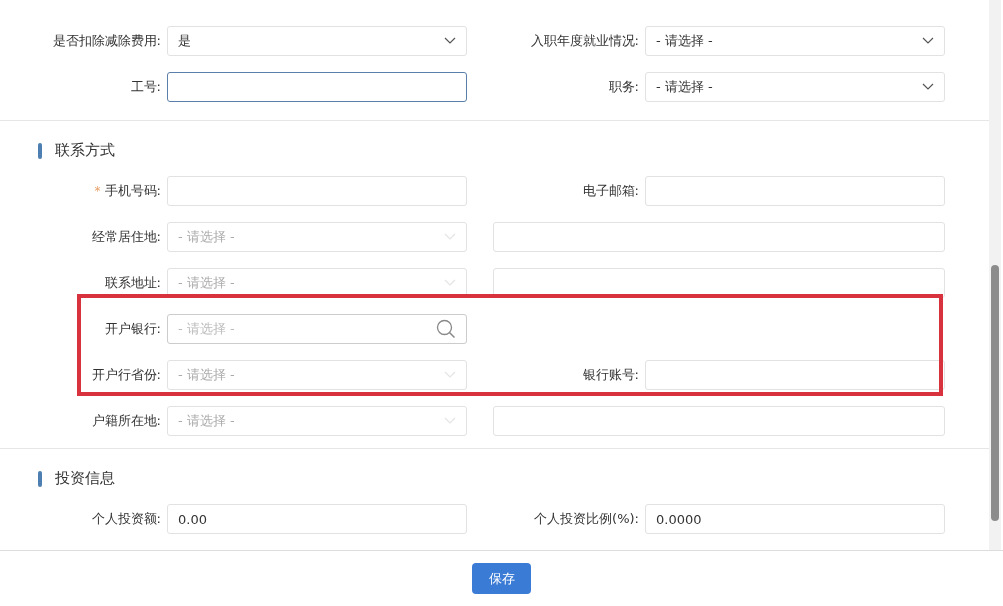 This screenshot has width=1003, height=606. What do you see at coordinates (995, 393) in the screenshot?
I see `scrollbar-thumb` at bounding box center [995, 393].